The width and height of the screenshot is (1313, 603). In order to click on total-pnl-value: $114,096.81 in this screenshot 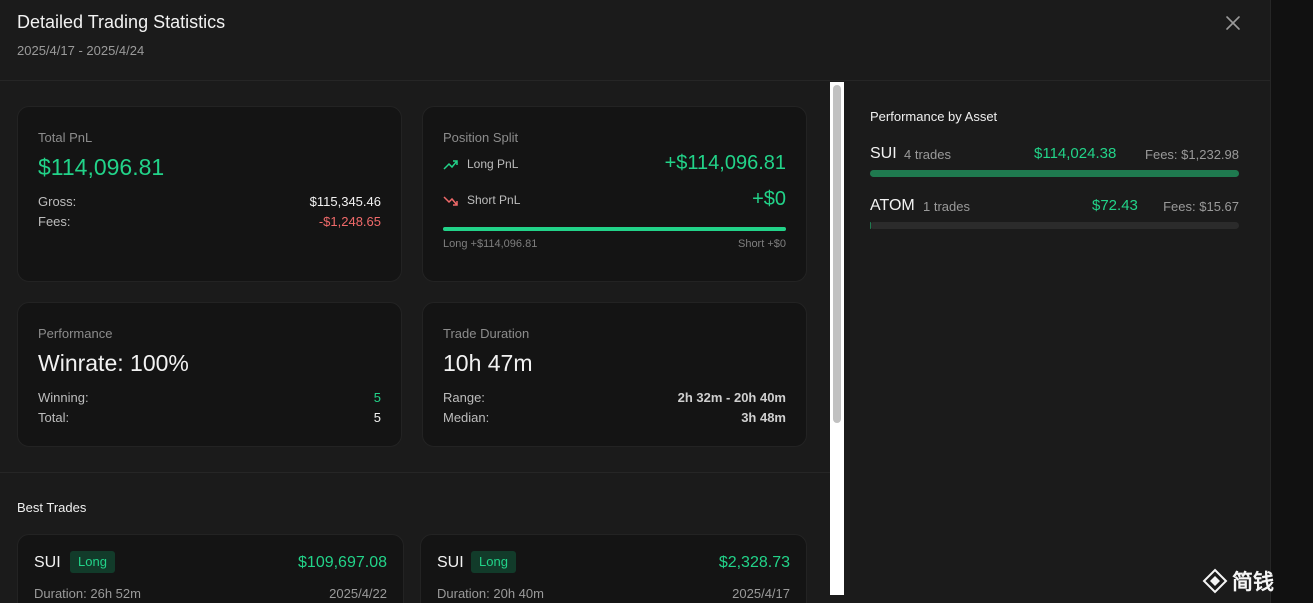, I will do `click(101, 167)`.